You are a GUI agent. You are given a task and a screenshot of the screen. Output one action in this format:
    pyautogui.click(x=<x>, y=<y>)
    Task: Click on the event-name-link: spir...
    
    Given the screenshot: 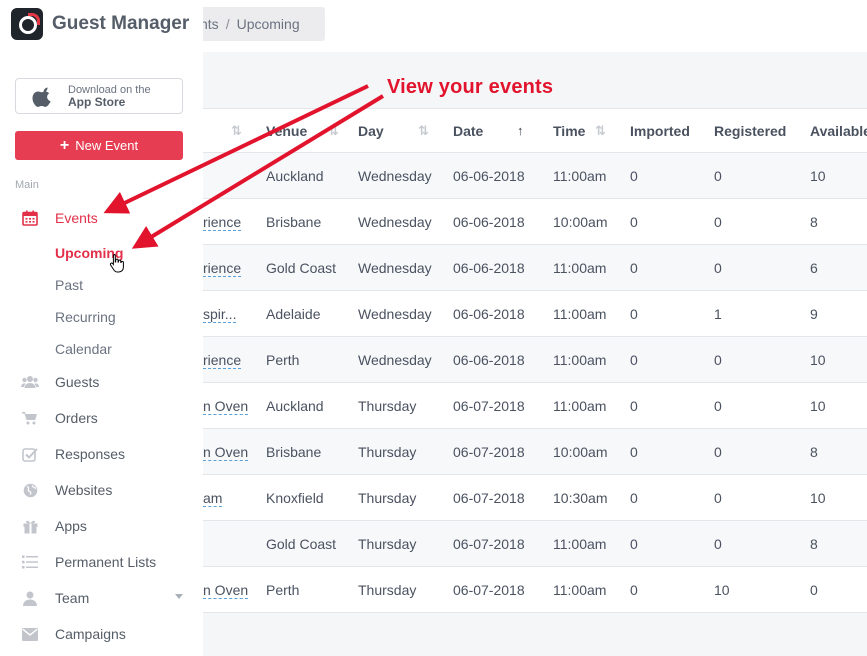 What is the action you would take?
    pyautogui.click(x=220, y=314)
    